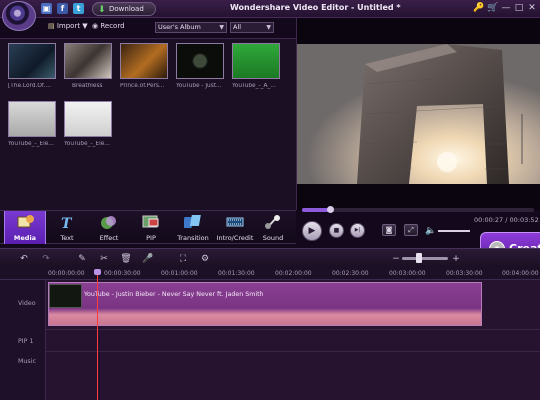 The width and height of the screenshot is (540, 400). What do you see at coordinates (265, 304) in the screenshot?
I see `timeline-clip` at bounding box center [265, 304].